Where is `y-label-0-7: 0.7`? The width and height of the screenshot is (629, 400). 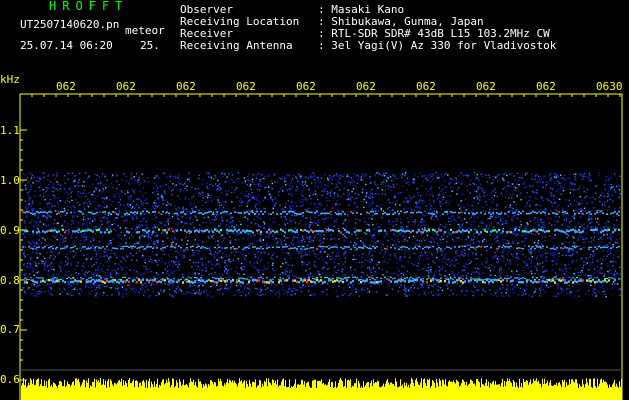 y-label-0-7: 0.7 is located at coordinates (10, 329).